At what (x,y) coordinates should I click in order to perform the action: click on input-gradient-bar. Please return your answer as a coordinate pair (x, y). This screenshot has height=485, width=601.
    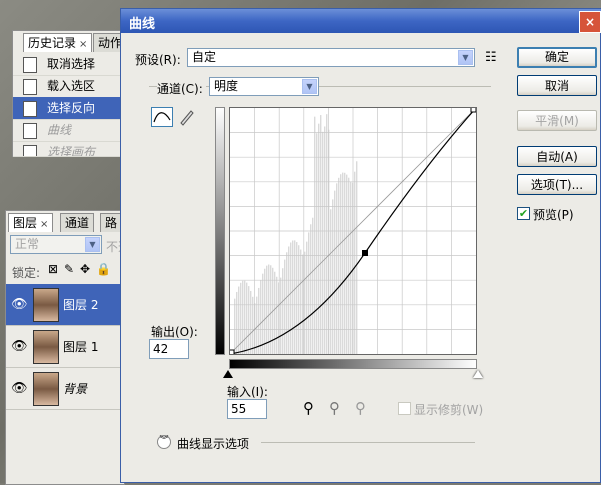
    Looking at the image, I should click on (353, 364).